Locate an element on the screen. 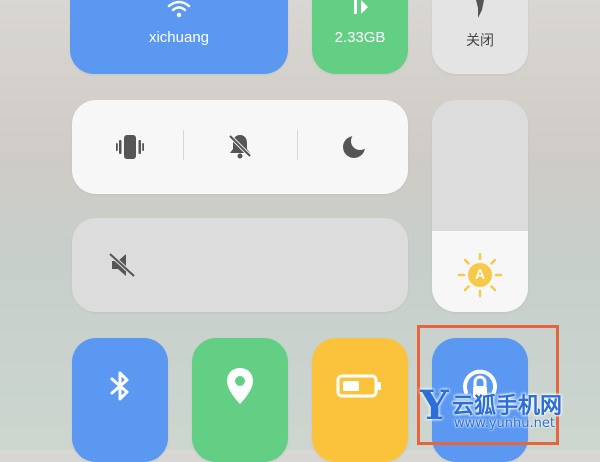  volume-slider is located at coordinates (240, 265).